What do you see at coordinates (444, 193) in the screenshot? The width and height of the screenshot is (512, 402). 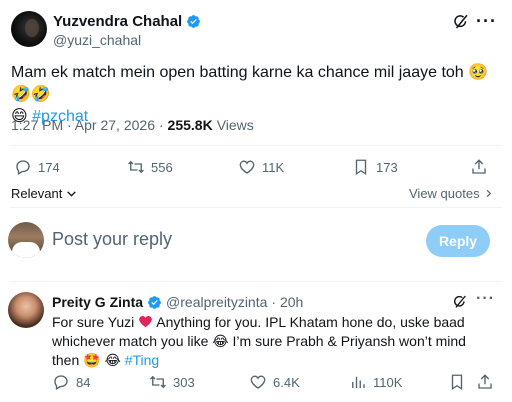 I see `view-quotes-label: View quotes` at bounding box center [444, 193].